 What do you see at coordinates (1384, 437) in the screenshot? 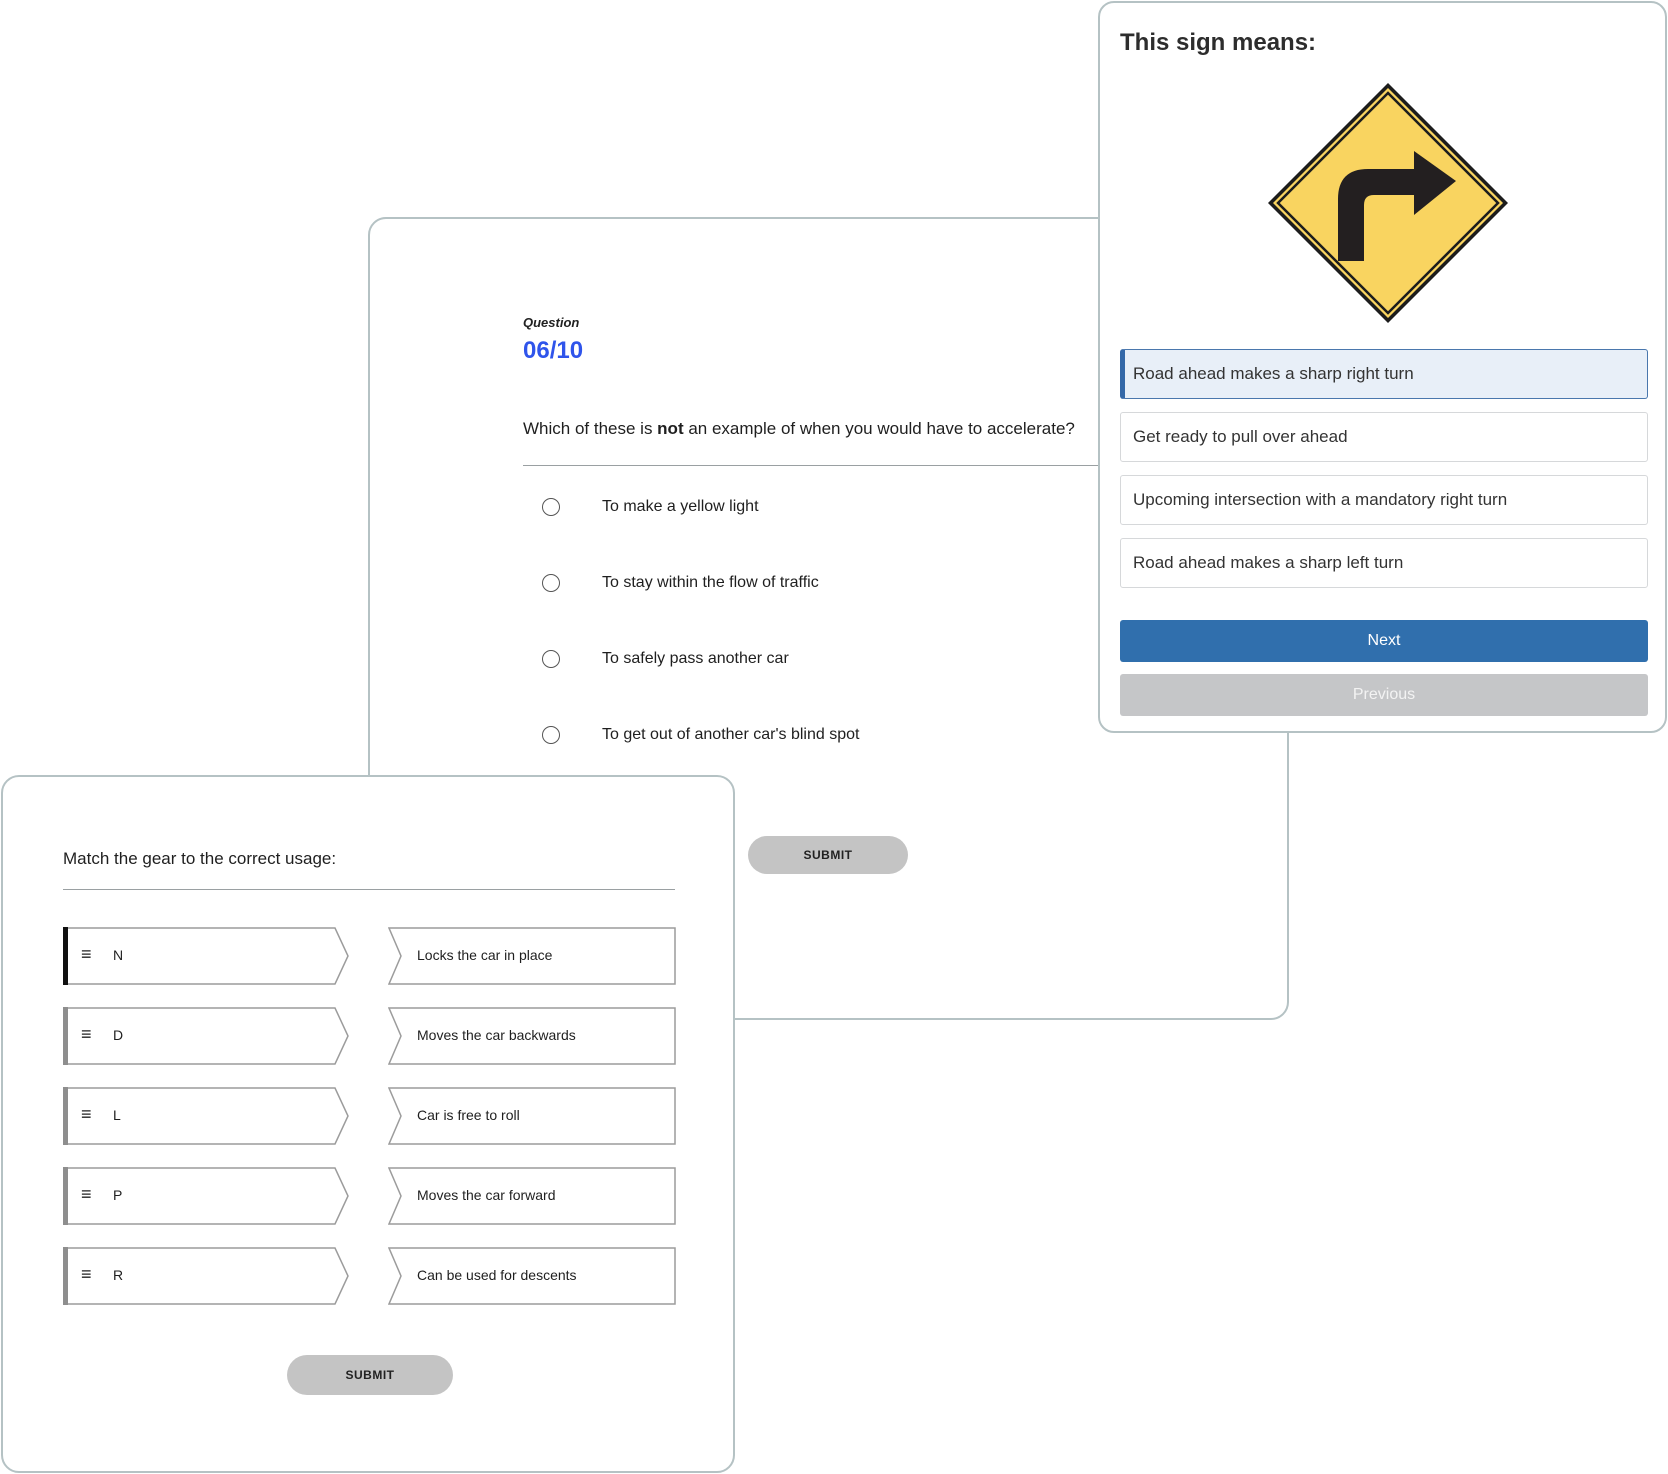
I see `sign-answer-option: Get ready to pull over ahead` at bounding box center [1384, 437].